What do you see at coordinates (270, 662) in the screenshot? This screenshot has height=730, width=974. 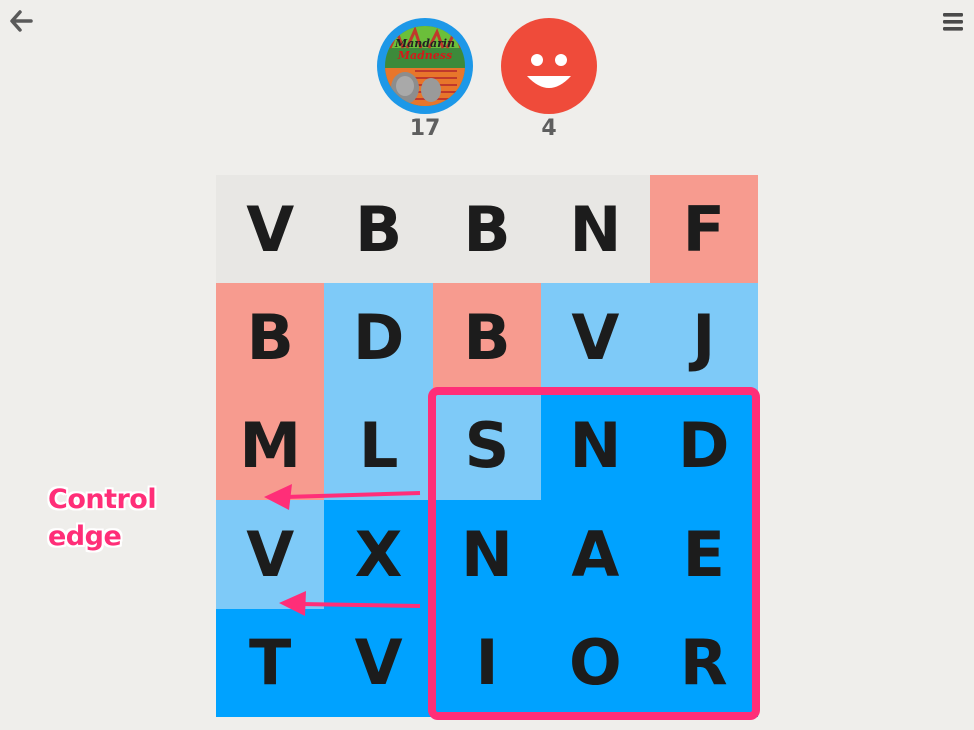 I see `letter-tile: T` at bounding box center [270, 662].